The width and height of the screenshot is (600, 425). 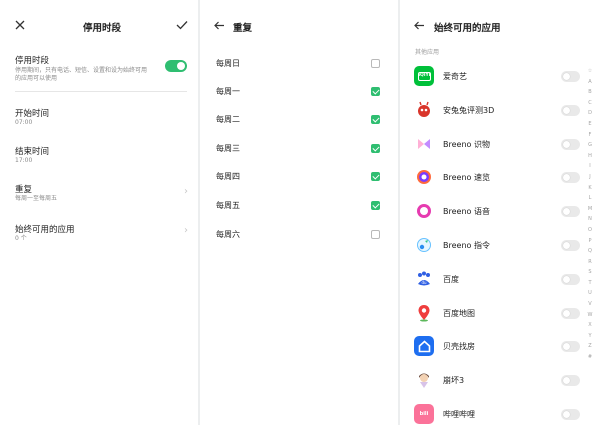 I want to click on index-letter: L, so click(x=590, y=198).